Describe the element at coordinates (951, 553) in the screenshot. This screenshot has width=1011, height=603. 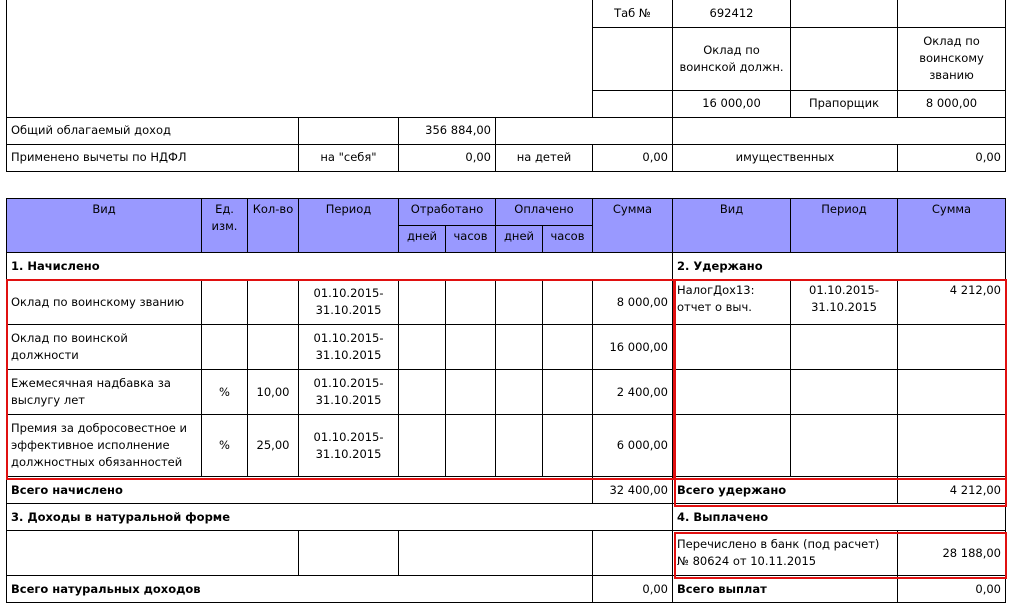
I see `payment-sum: 28 188,00` at that location.